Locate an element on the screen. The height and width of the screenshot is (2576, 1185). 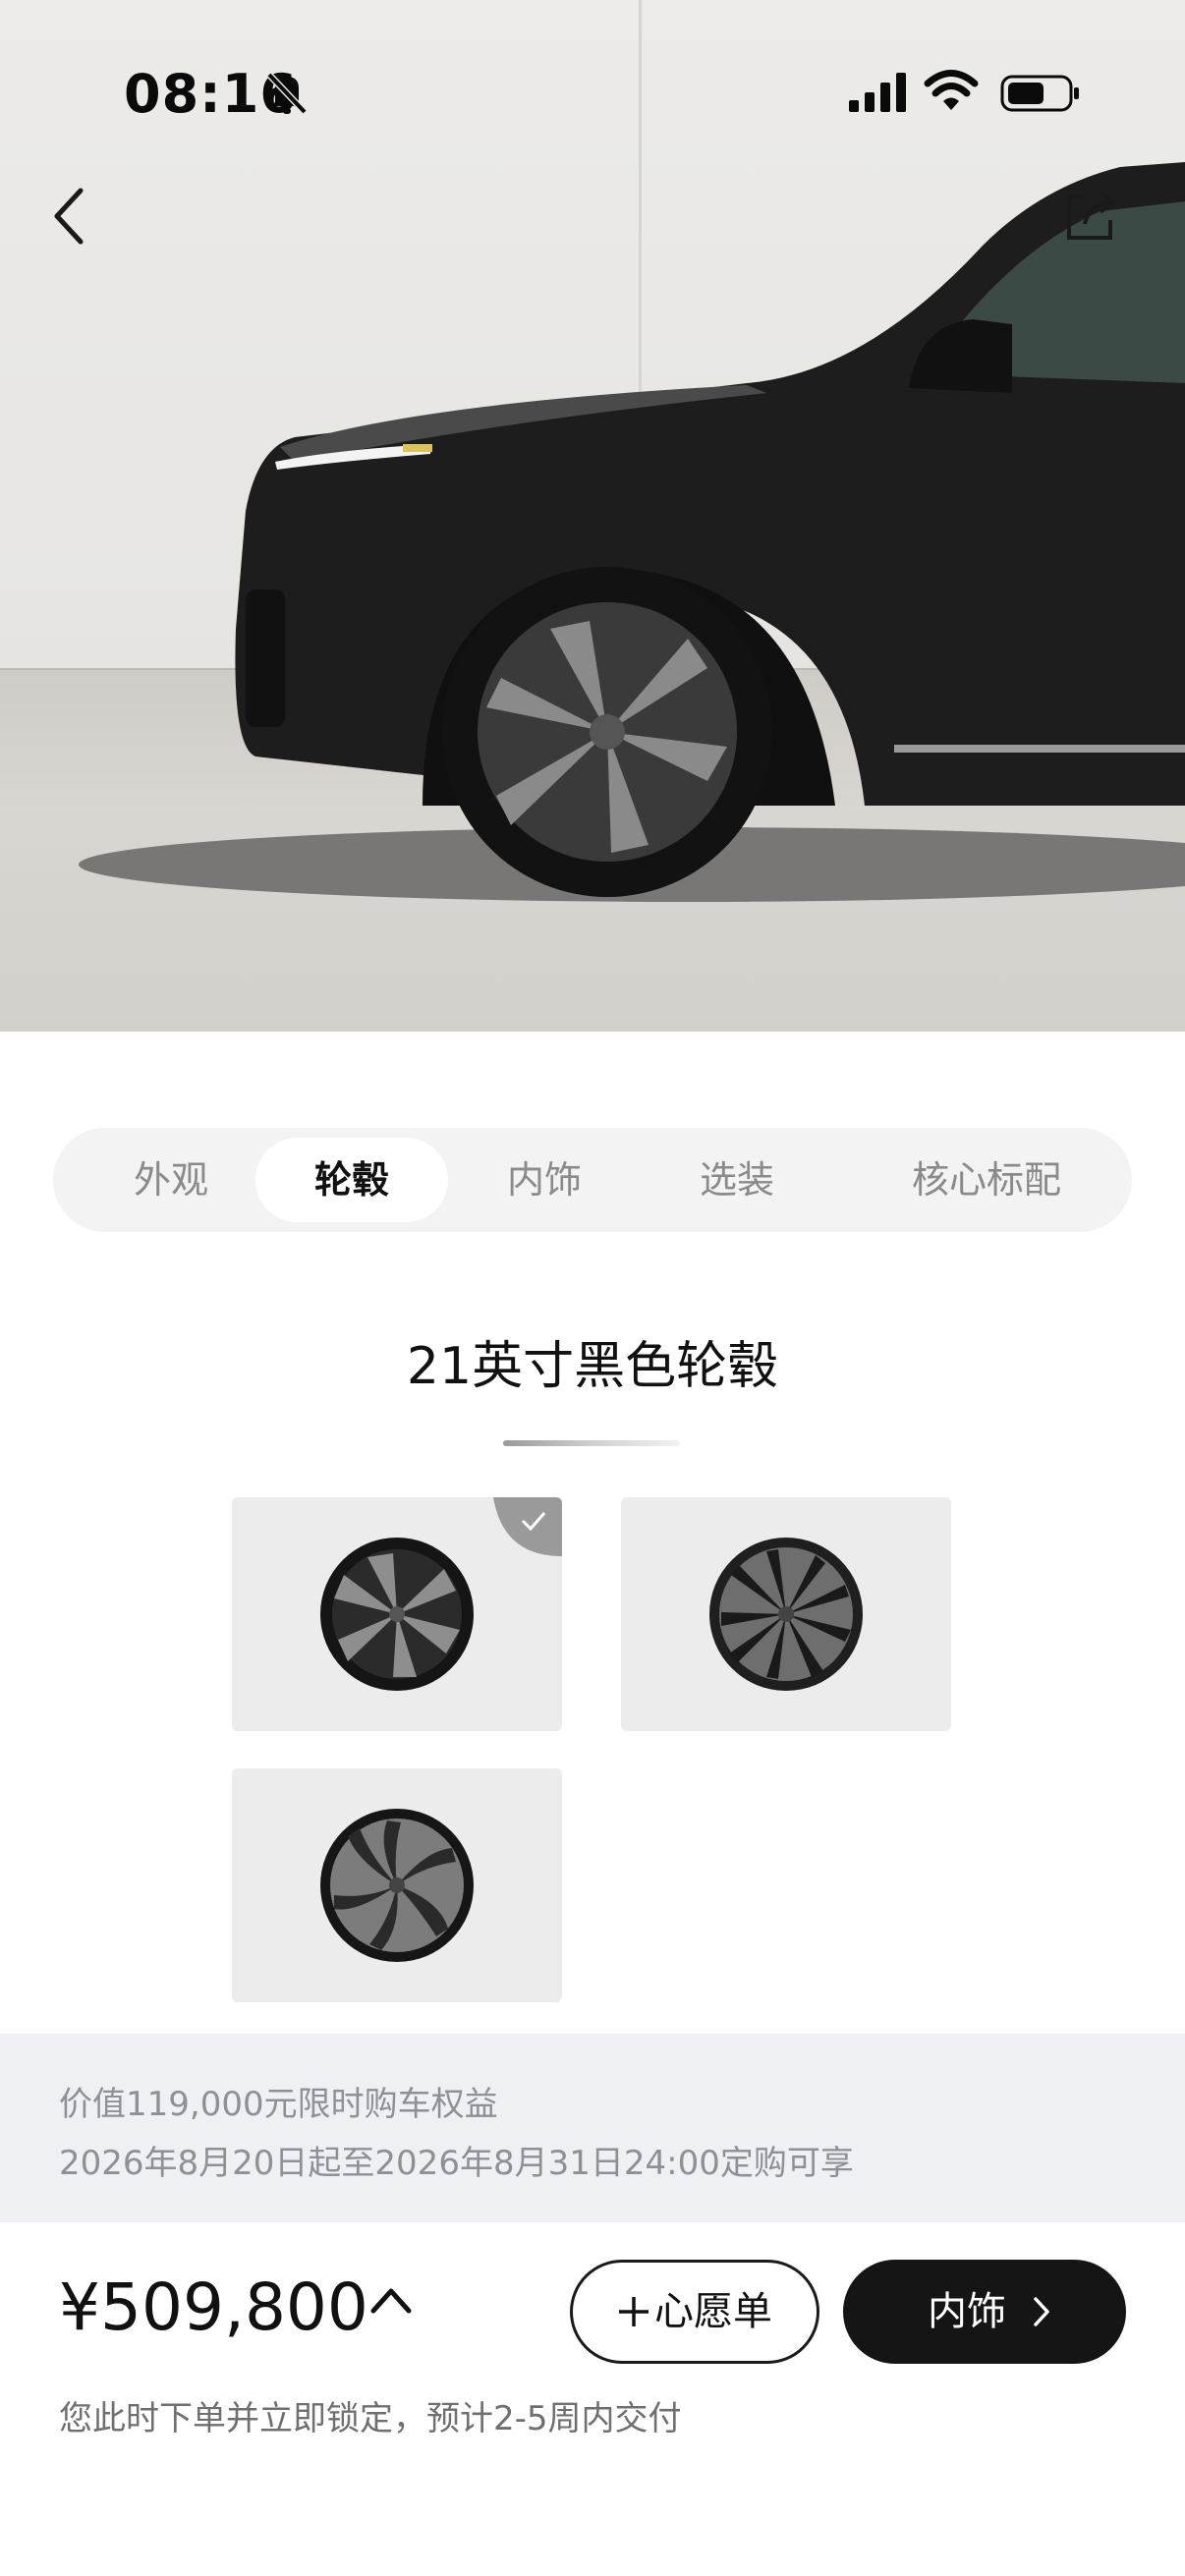
back-button is located at coordinates (78, 221).